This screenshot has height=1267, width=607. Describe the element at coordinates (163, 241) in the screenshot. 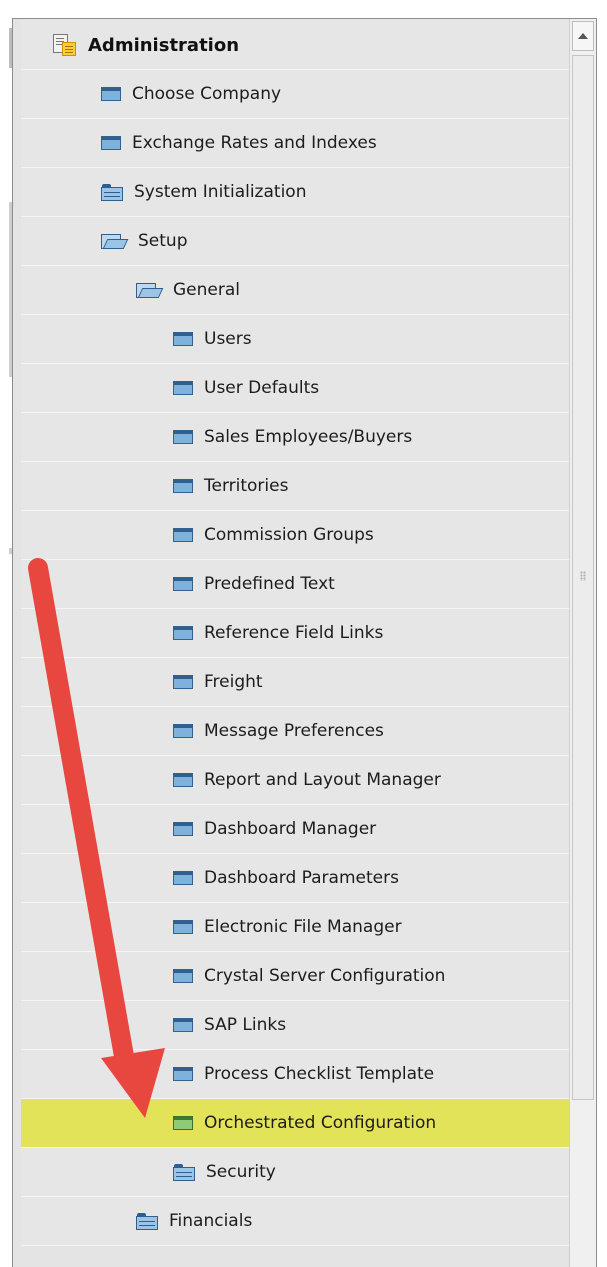

I see `menu-item-label: Setup` at that location.